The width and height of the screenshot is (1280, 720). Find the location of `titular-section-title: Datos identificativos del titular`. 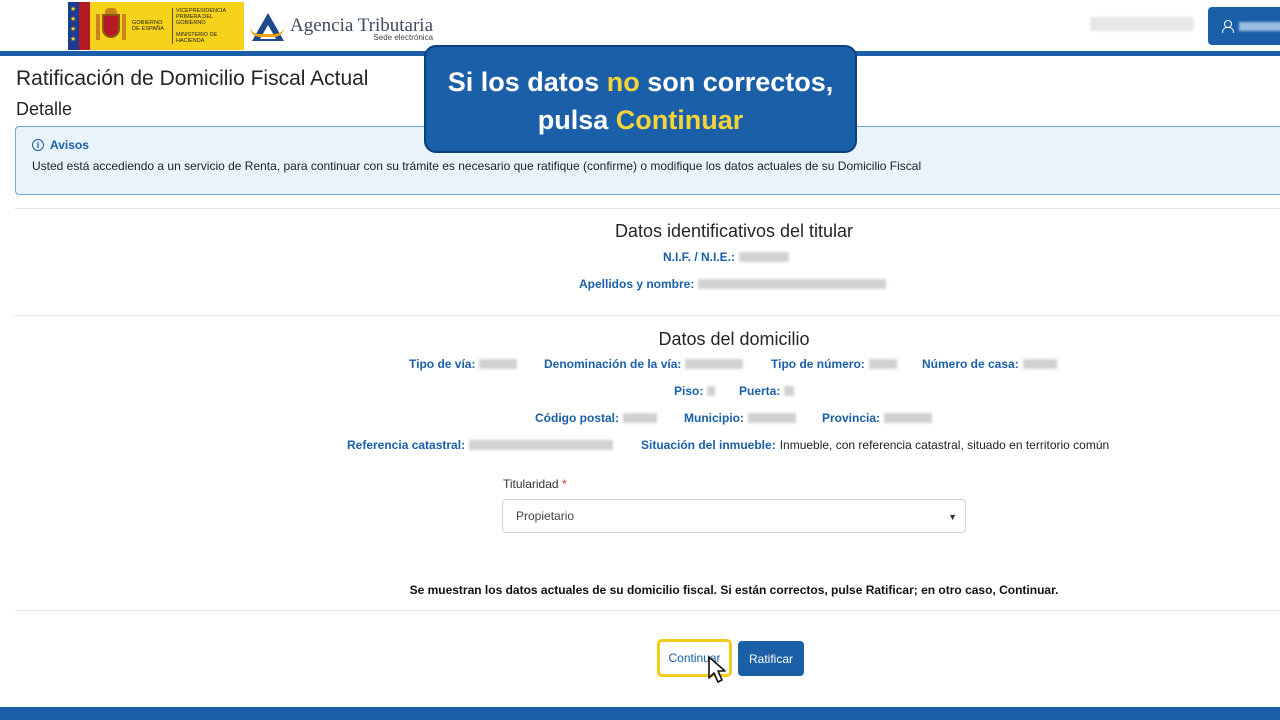

titular-section-title: Datos identificativos del titular is located at coordinates (734, 231).